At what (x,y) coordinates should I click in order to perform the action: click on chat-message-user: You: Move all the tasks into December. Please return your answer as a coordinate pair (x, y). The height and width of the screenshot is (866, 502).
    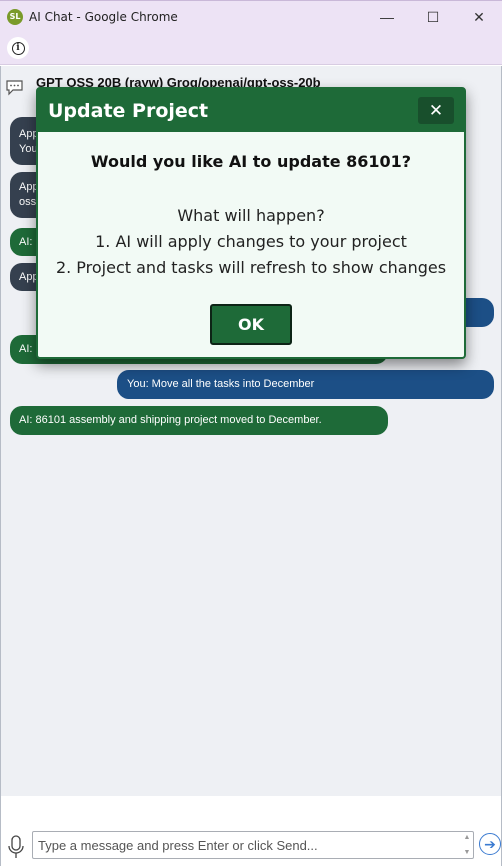
    Looking at the image, I should click on (305, 384).